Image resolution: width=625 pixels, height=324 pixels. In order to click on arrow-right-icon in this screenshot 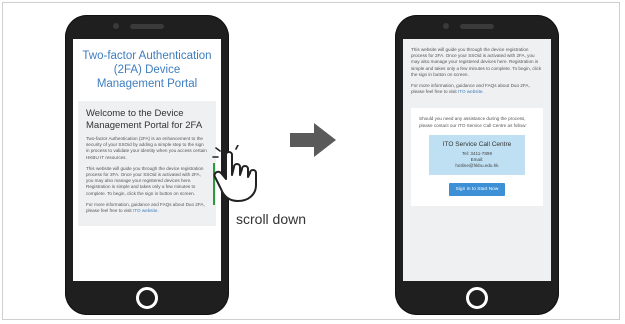, I will do `click(313, 140)`.